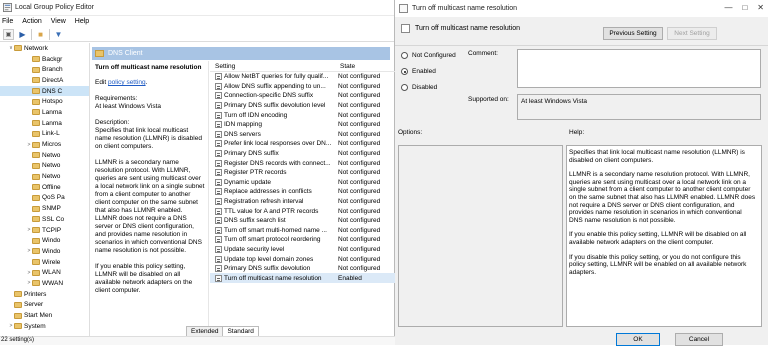 The height and width of the screenshot is (346, 768). I want to click on tree-item: DirectA, so click(44, 80).